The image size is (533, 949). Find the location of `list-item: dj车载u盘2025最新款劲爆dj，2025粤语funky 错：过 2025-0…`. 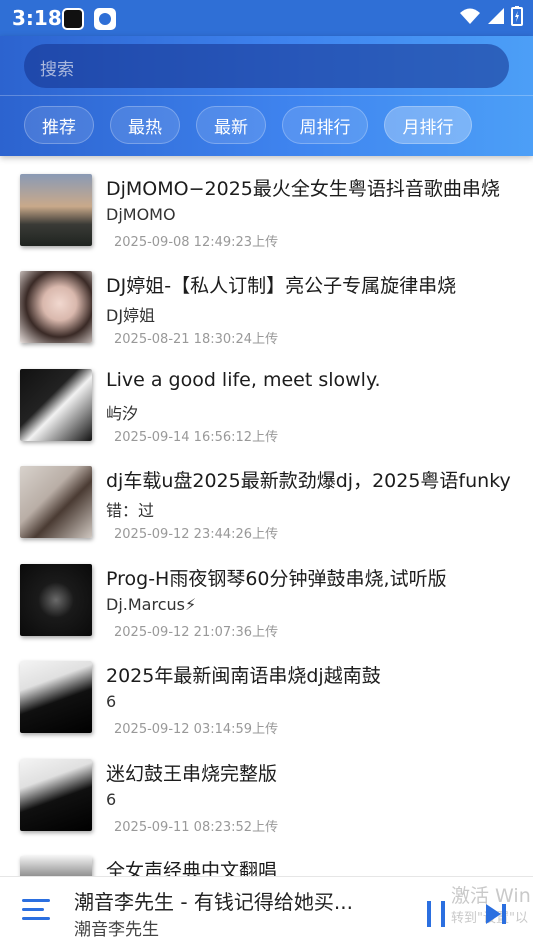

list-item: dj车载u盘2025最新款劲爆dj，2025粤语funky 错：过 2025-0… is located at coordinates (266, 500).